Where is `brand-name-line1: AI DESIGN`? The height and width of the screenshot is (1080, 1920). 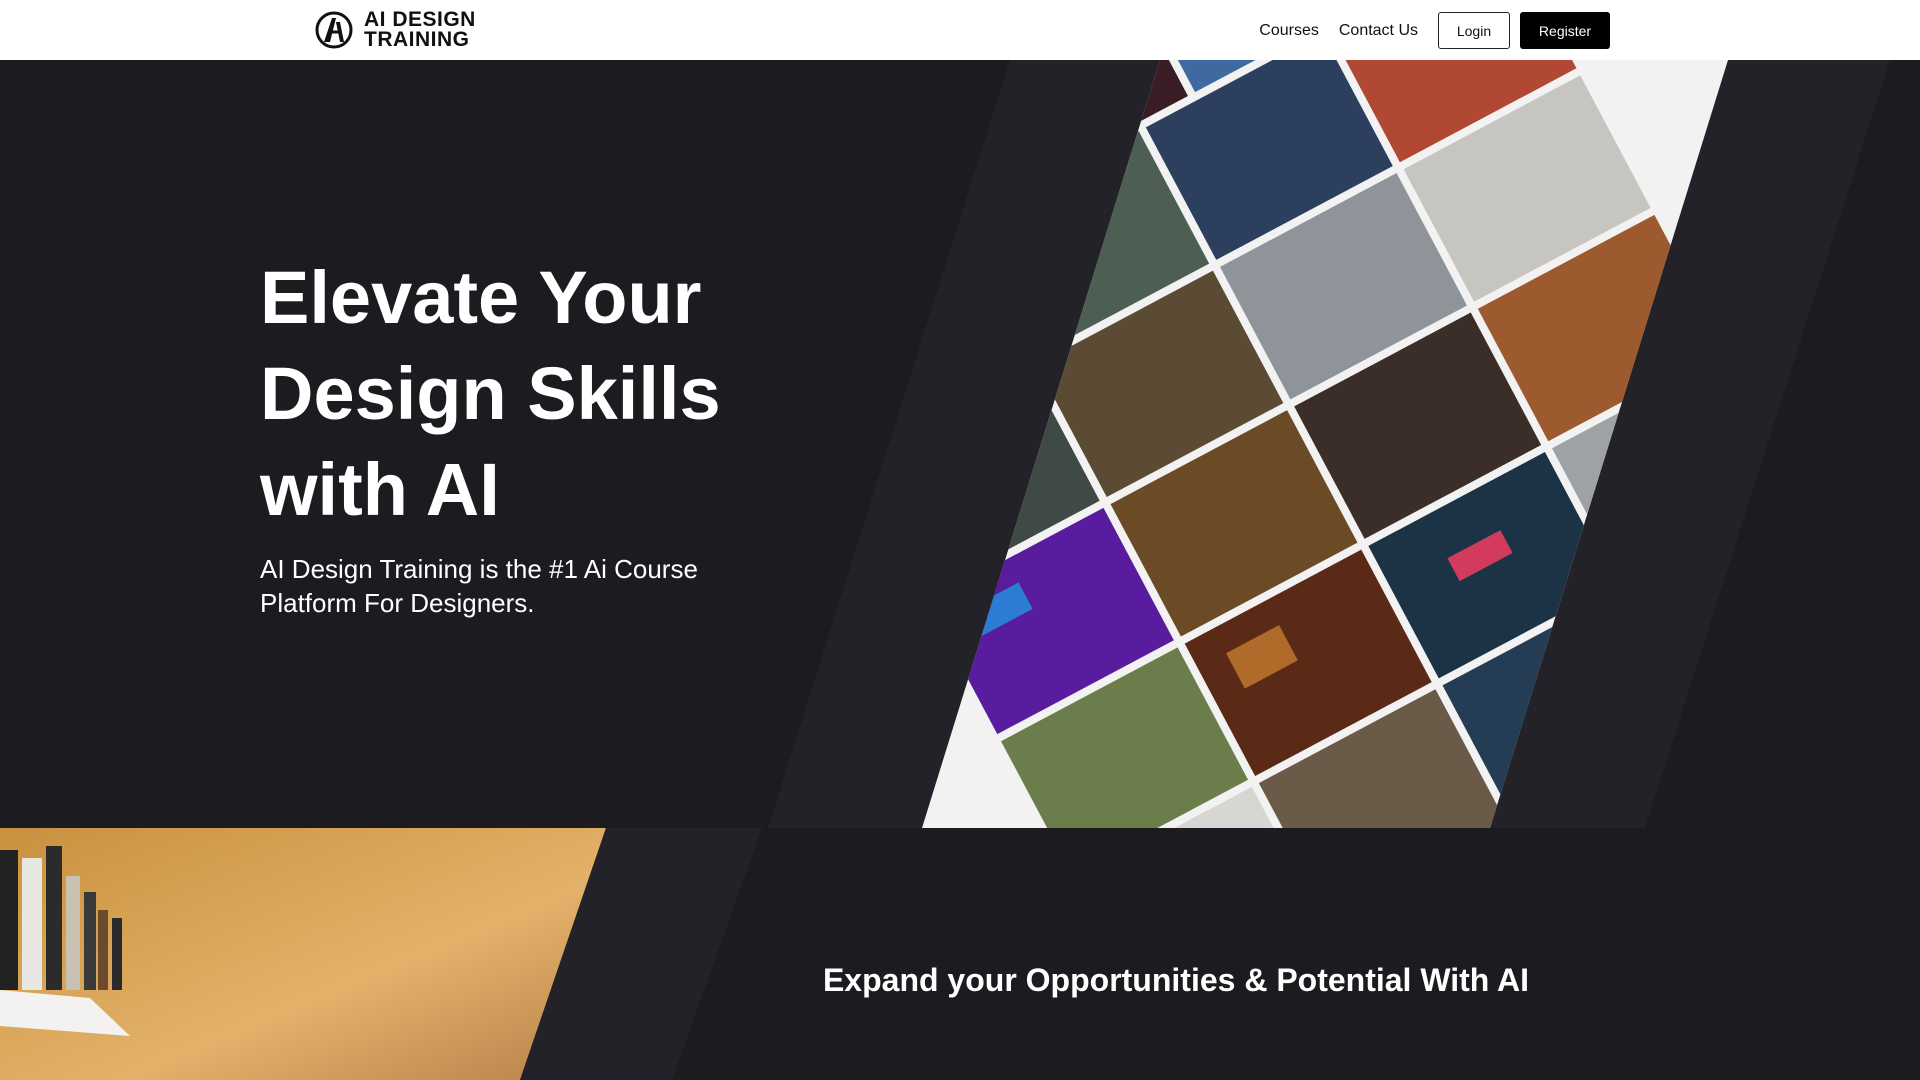
brand-name-line1: AI DESIGN is located at coordinates (420, 19).